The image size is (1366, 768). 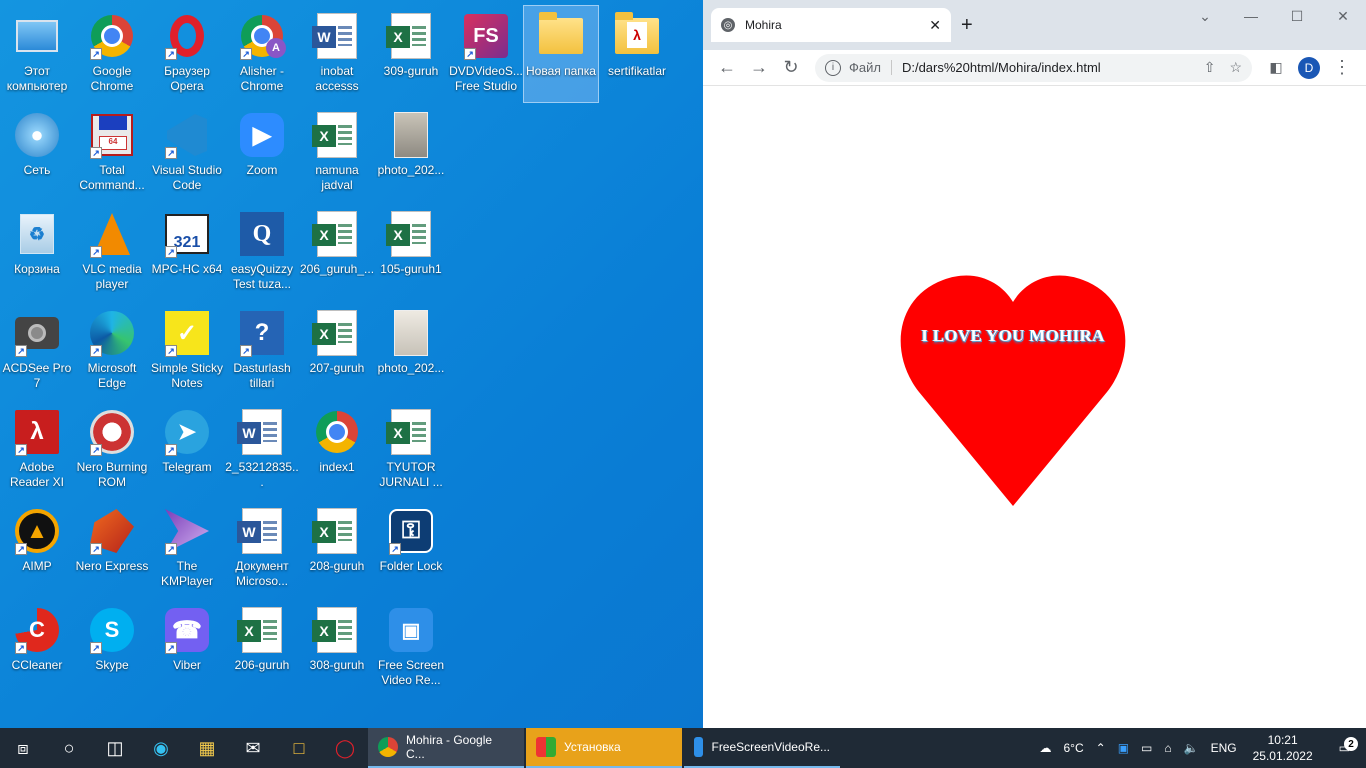 I want to click on desktop-icon-viber: ☎ ↗ Viber, so click(x=187, y=648).